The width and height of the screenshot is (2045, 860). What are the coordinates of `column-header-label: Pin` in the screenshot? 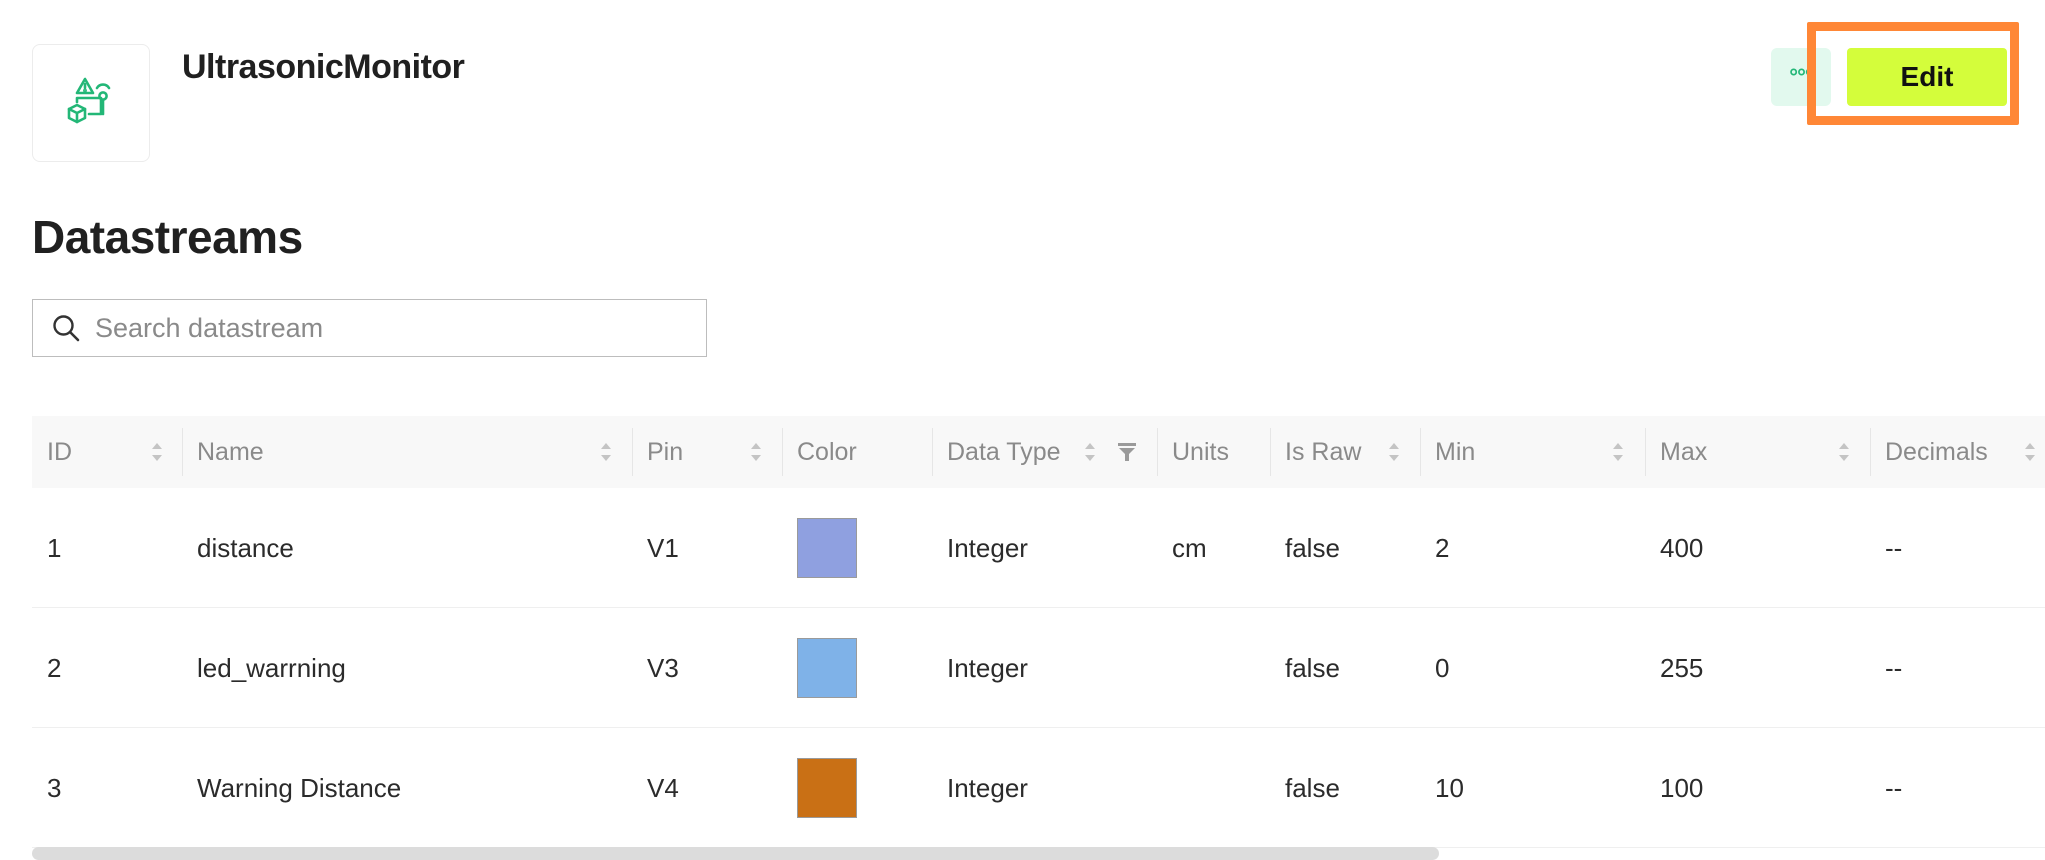 It's located at (665, 451).